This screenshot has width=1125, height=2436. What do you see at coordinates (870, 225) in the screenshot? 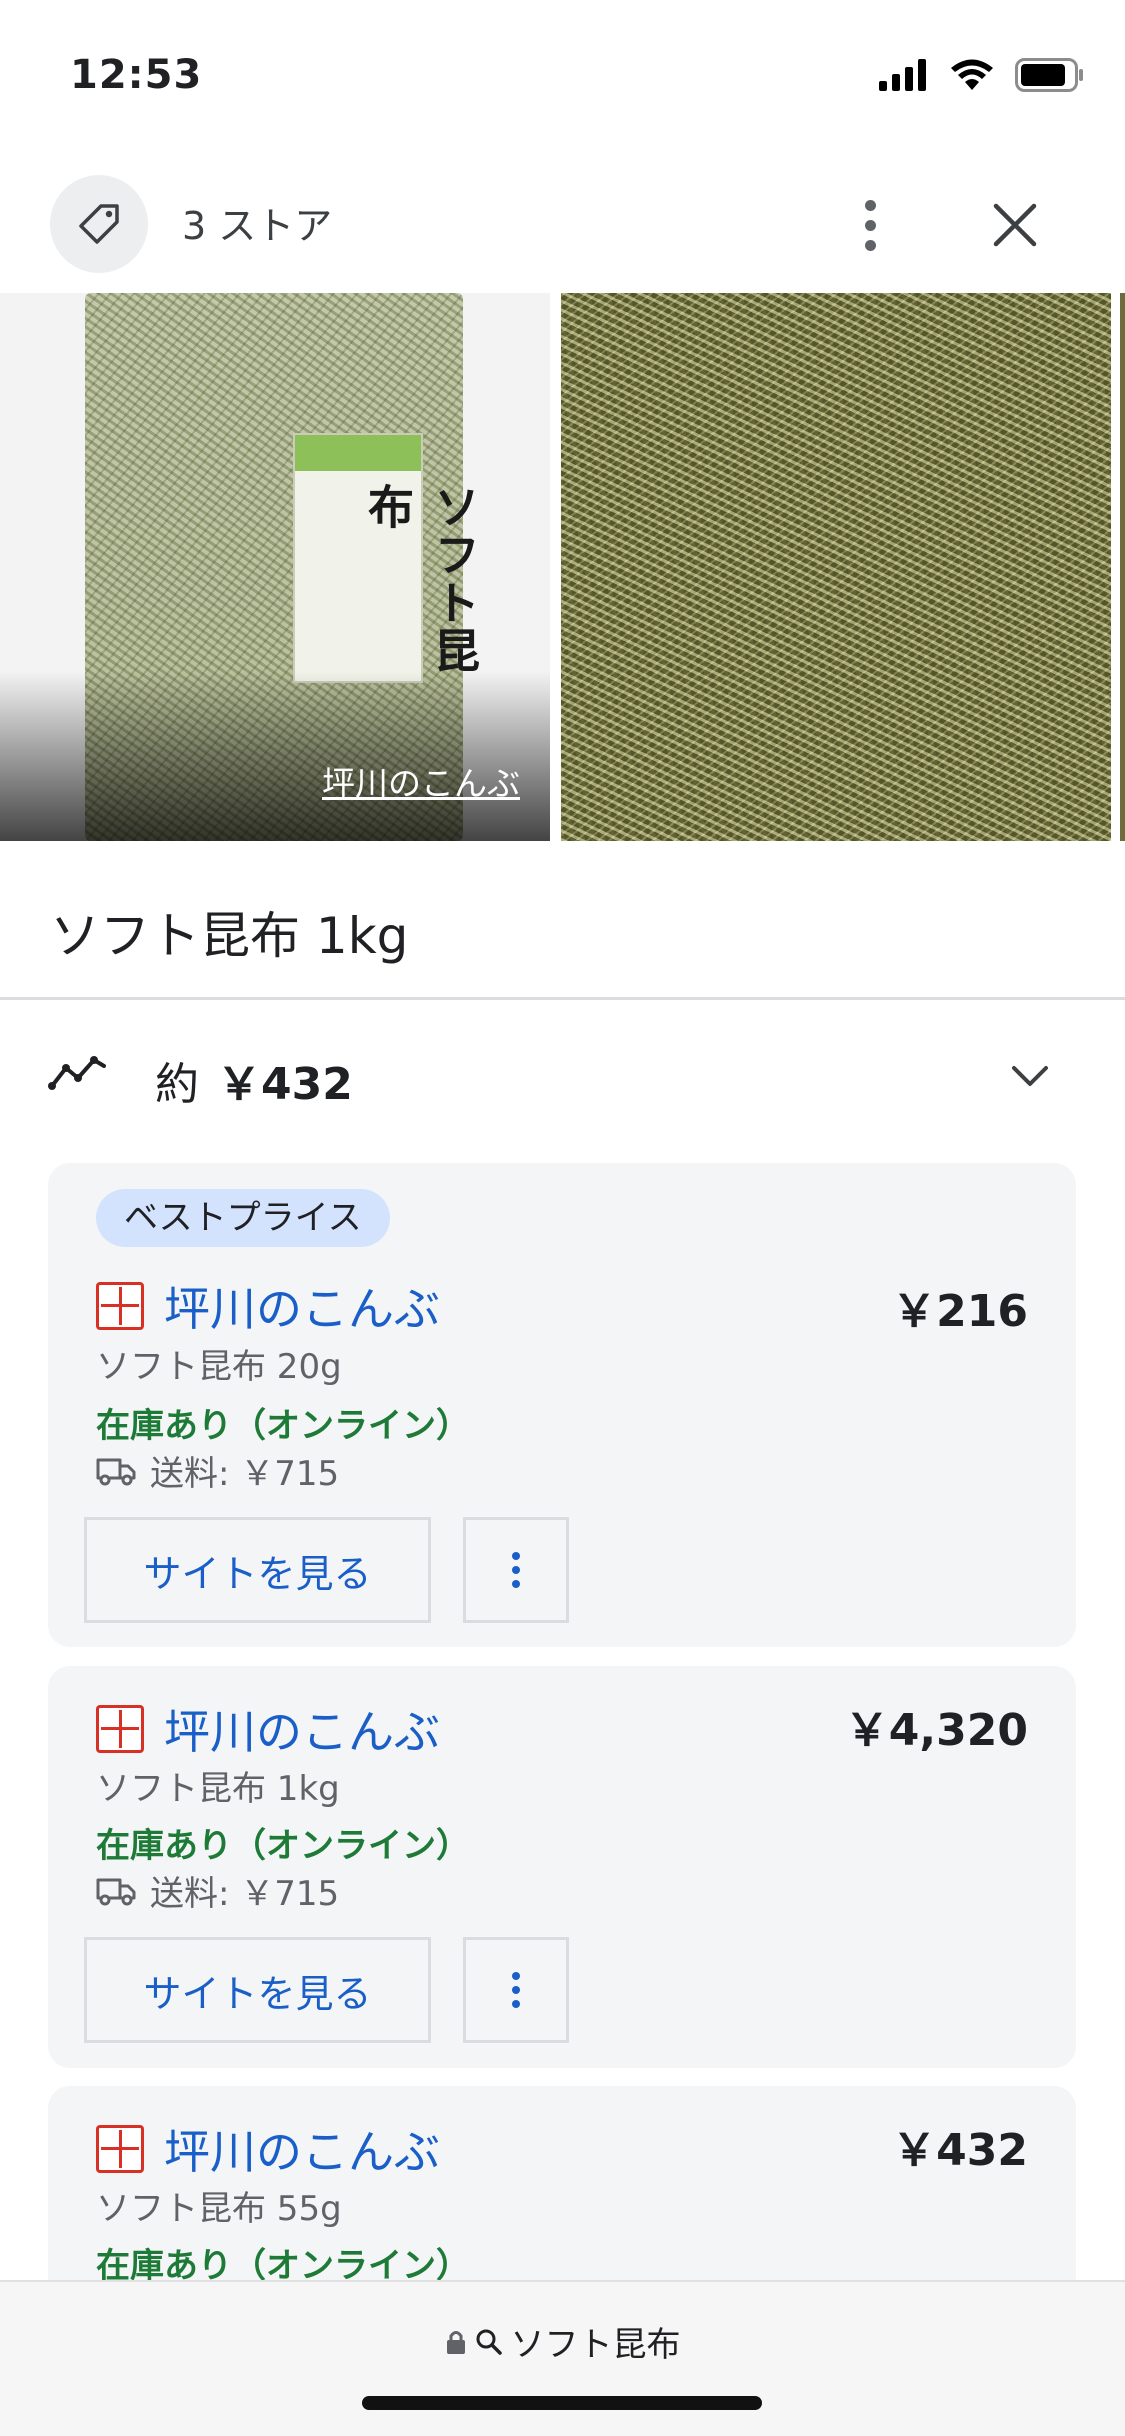
I see `more-options-button` at bounding box center [870, 225].